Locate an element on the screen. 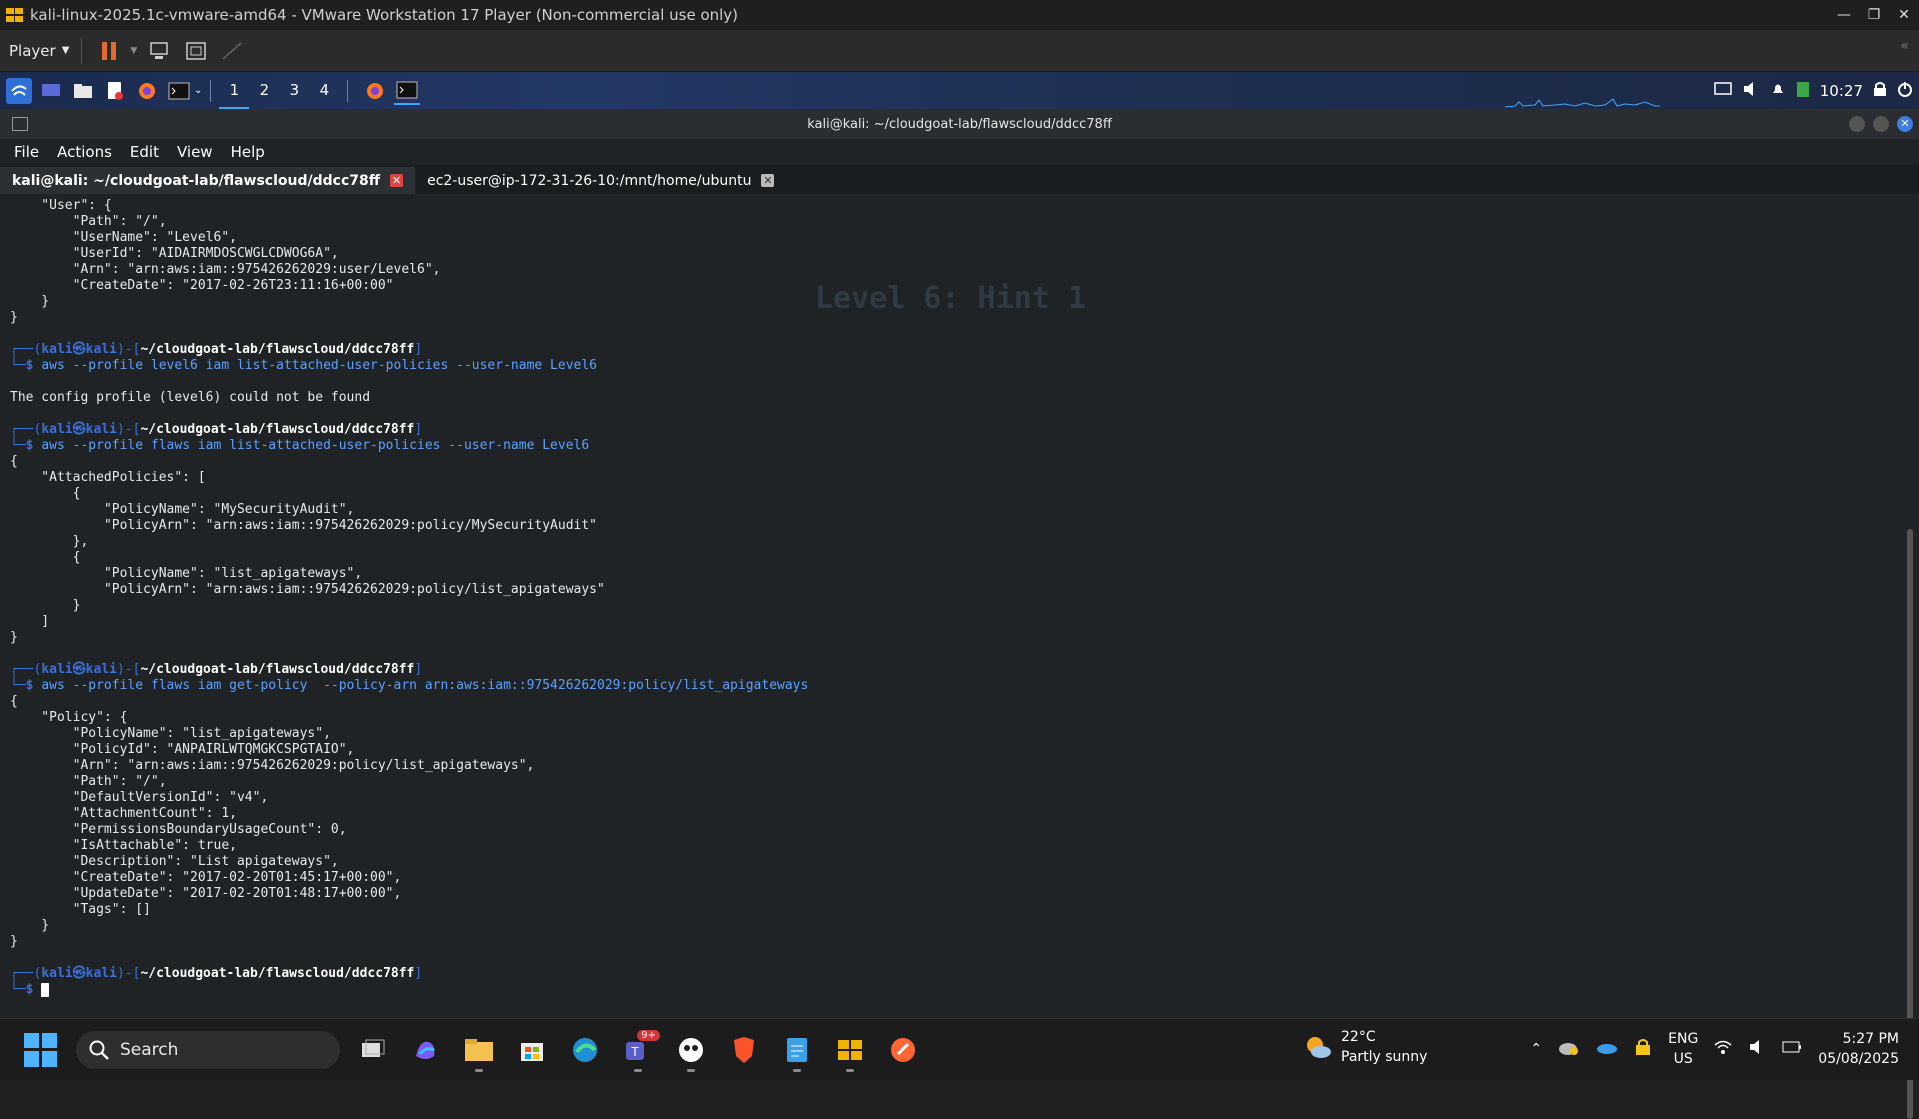 The image size is (1919, 1119). lang-code: ENG is located at coordinates (1683, 1038).